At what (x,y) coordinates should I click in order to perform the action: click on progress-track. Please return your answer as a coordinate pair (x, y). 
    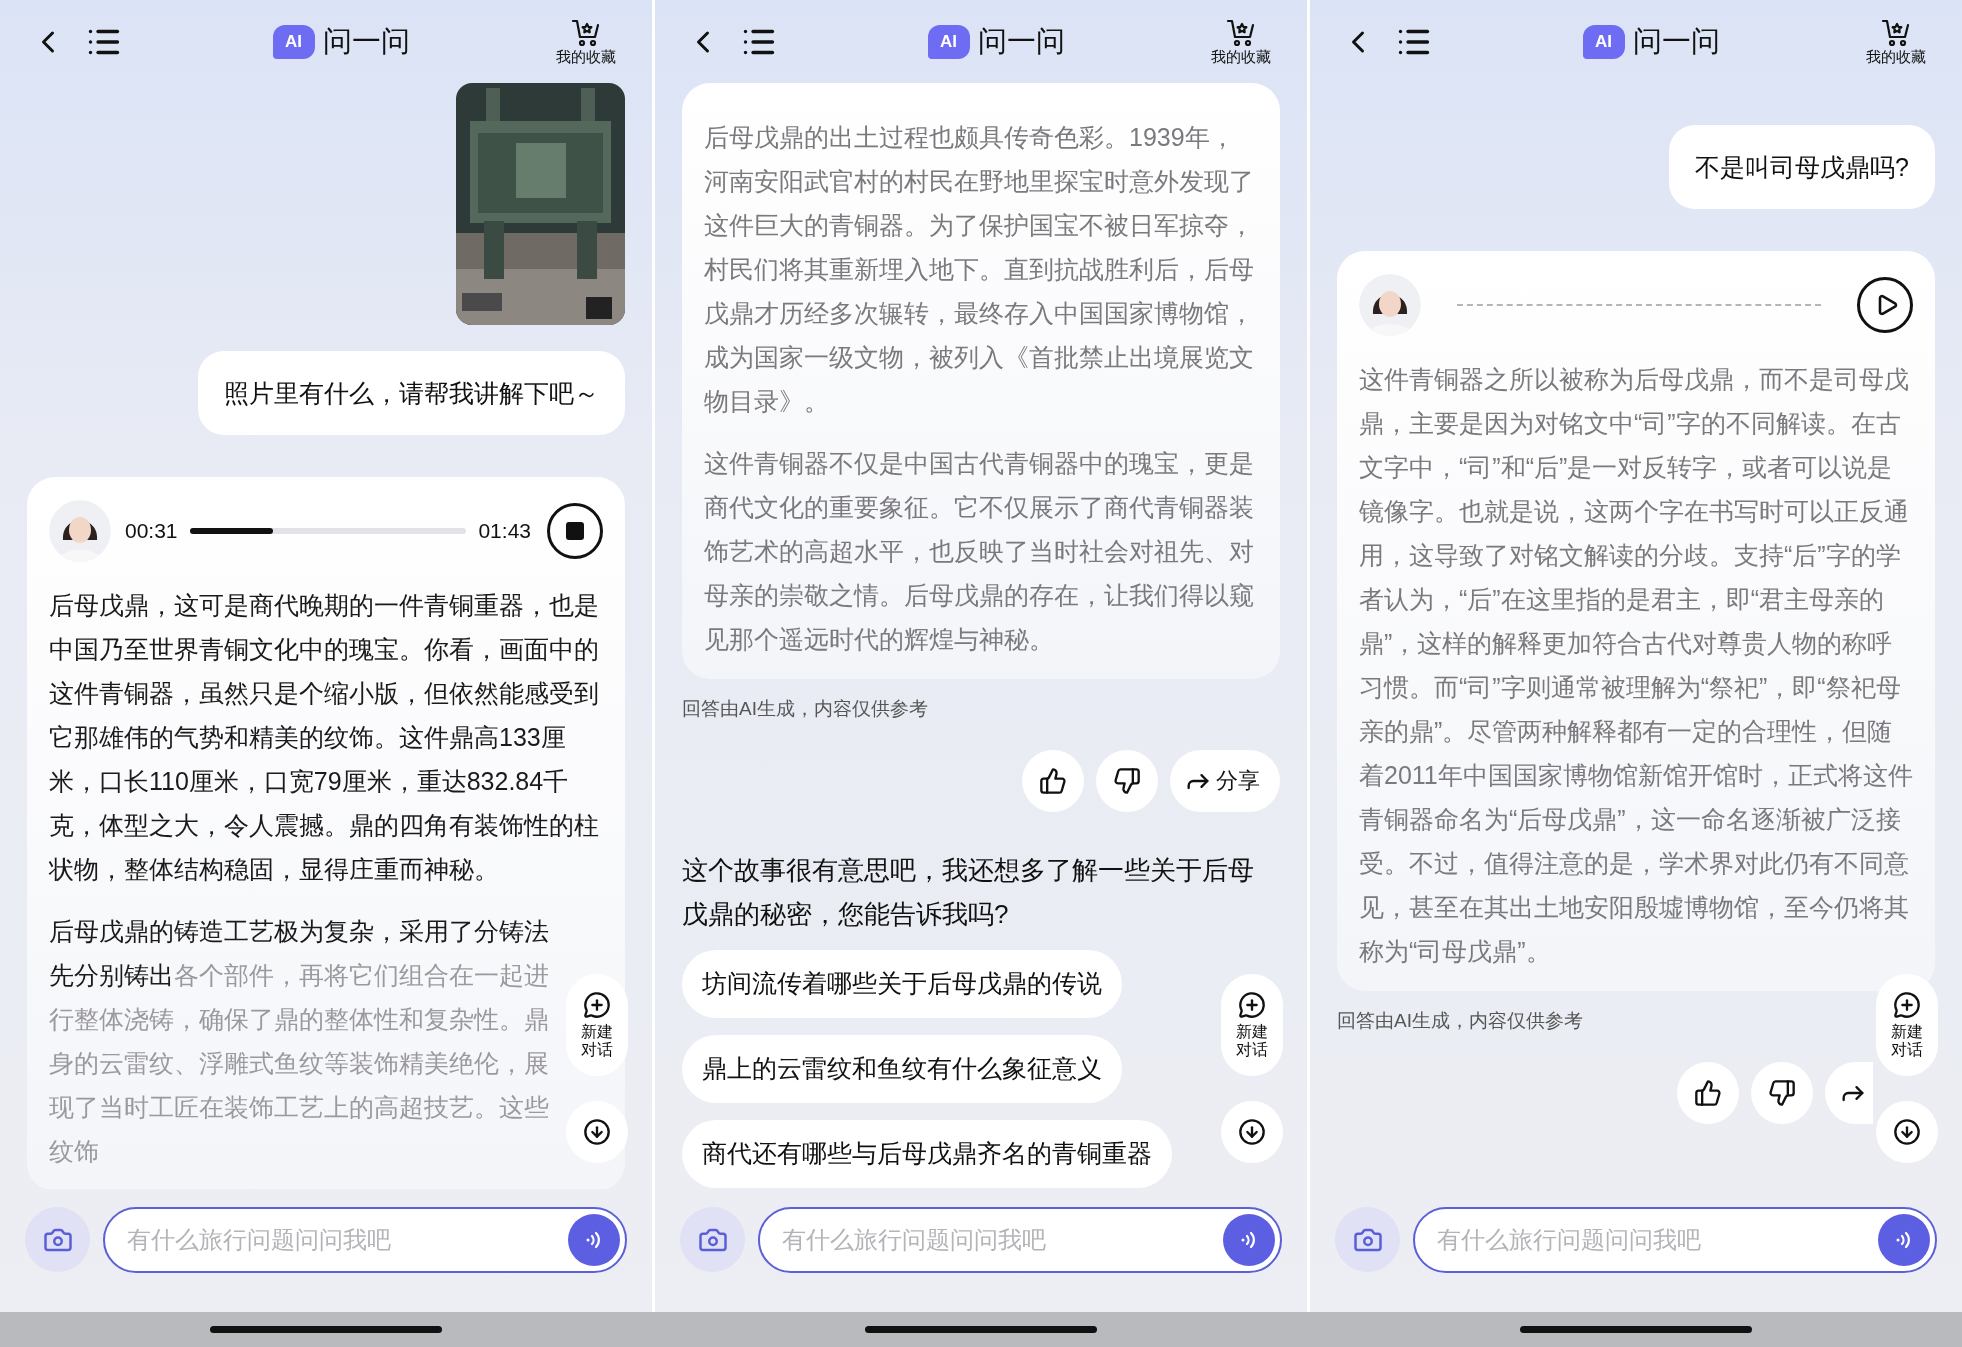
    Looking at the image, I should click on (328, 531).